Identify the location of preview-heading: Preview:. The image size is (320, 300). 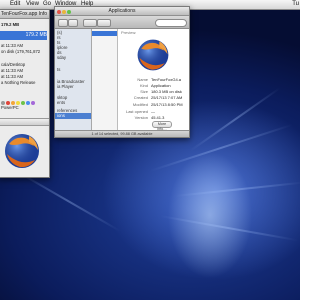
(129, 32).